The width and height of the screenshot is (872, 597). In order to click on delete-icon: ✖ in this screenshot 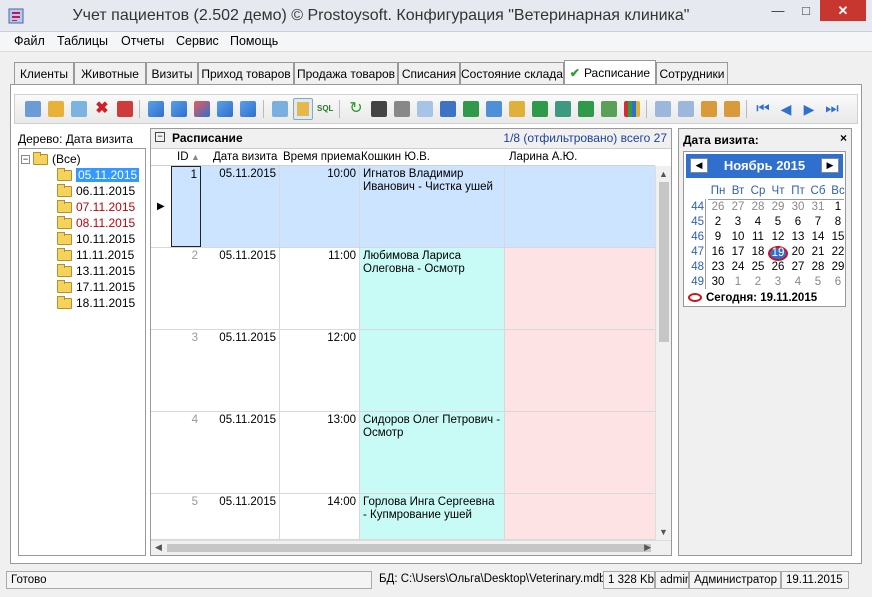, I will do `click(102, 109)`.